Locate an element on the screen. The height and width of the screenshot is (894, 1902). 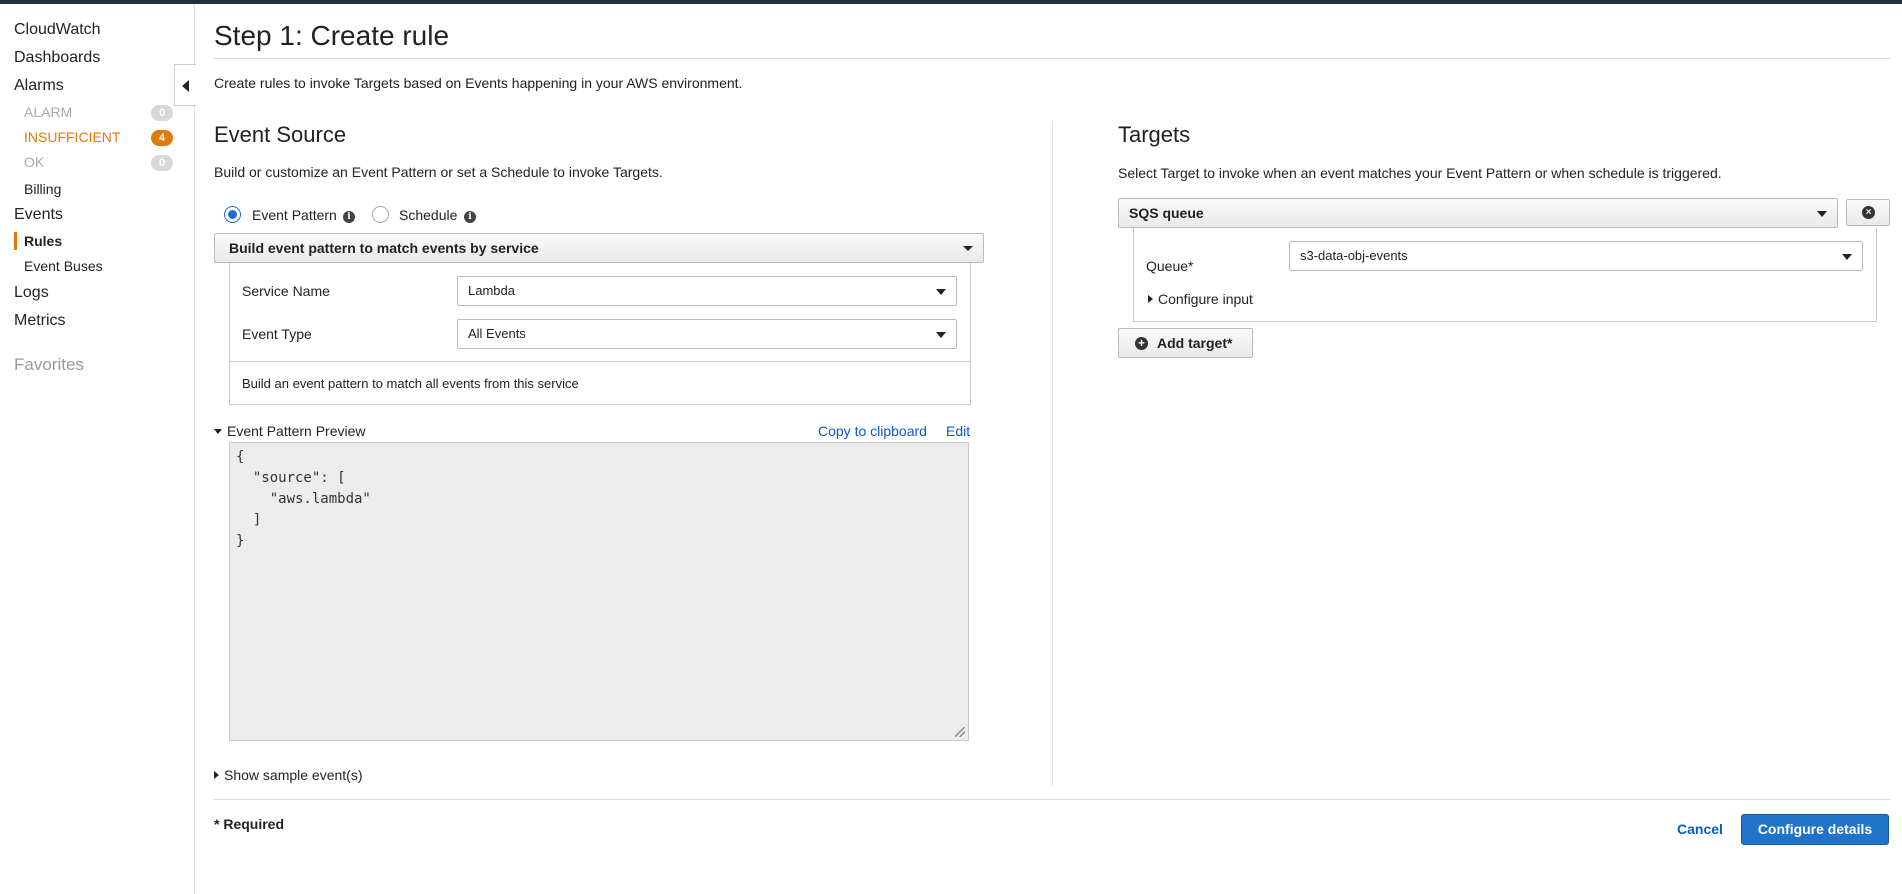
configure-input-toggle: Configure input is located at coordinates (1200, 299).